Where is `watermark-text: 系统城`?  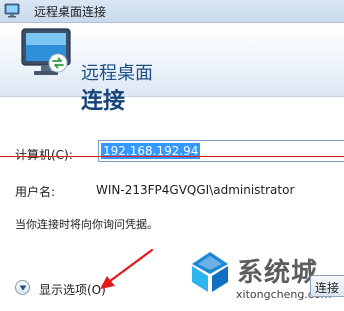
watermark-text: 系统城 is located at coordinates (278, 273).